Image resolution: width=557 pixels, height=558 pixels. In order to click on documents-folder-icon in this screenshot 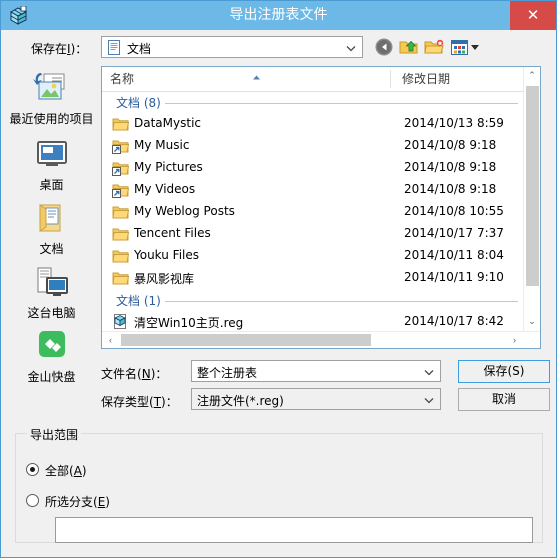, I will do `click(114, 48)`.